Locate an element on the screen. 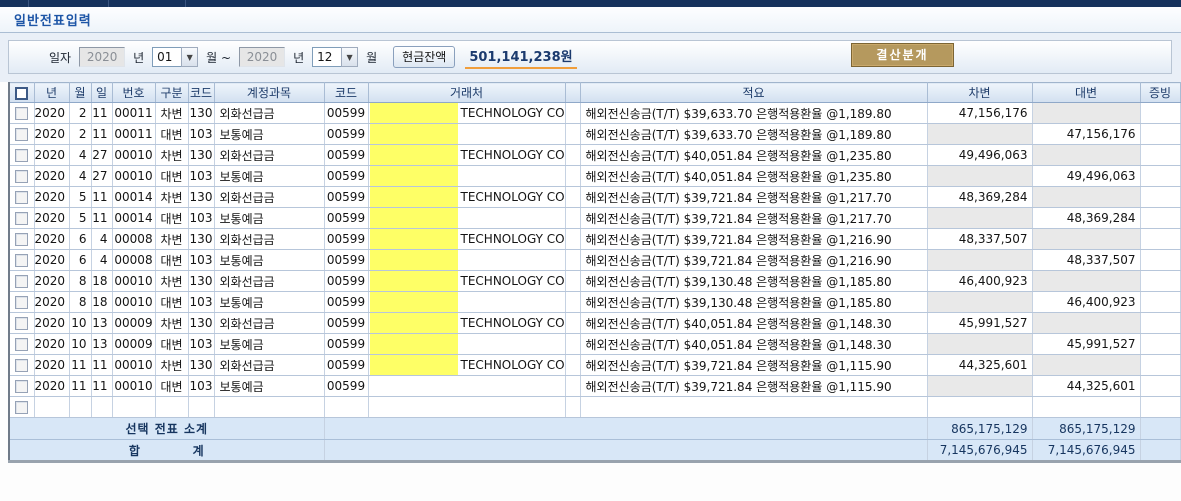 The width and height of the screenshot is (1181, 501). cell-debit: 49,496,063 is located at coordinates (980, 155).